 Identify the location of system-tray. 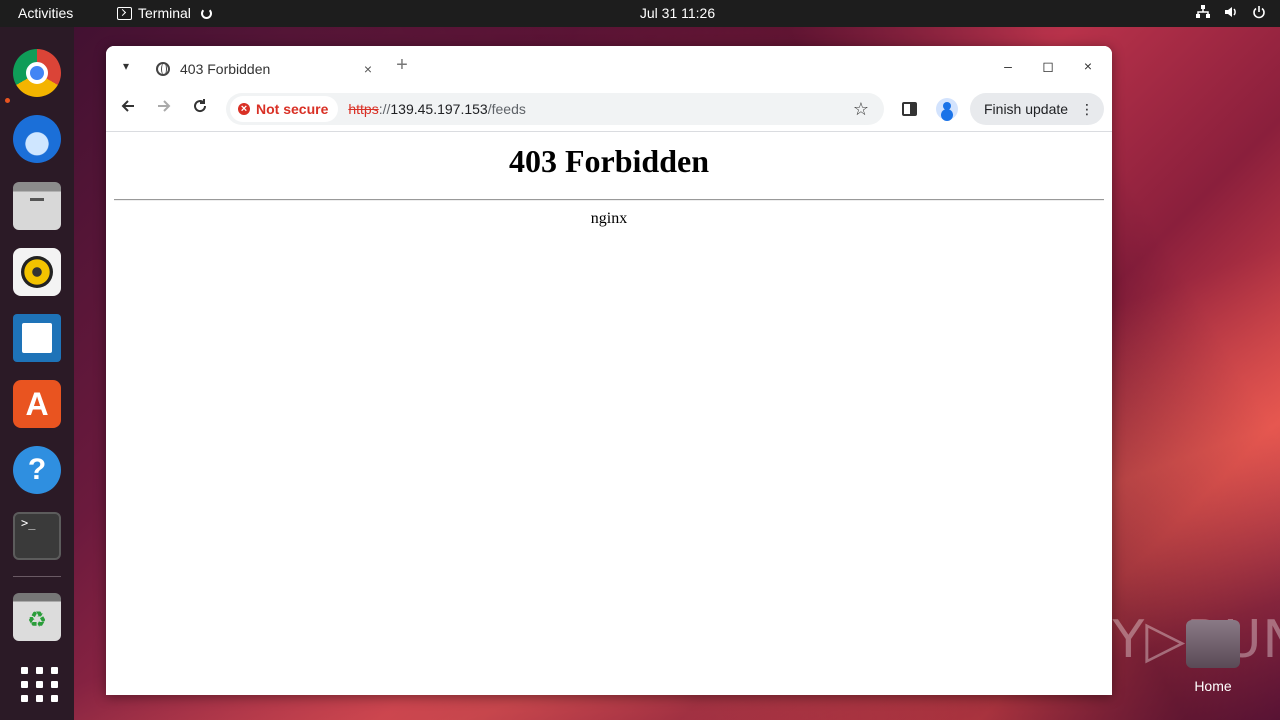
(1231, 12).